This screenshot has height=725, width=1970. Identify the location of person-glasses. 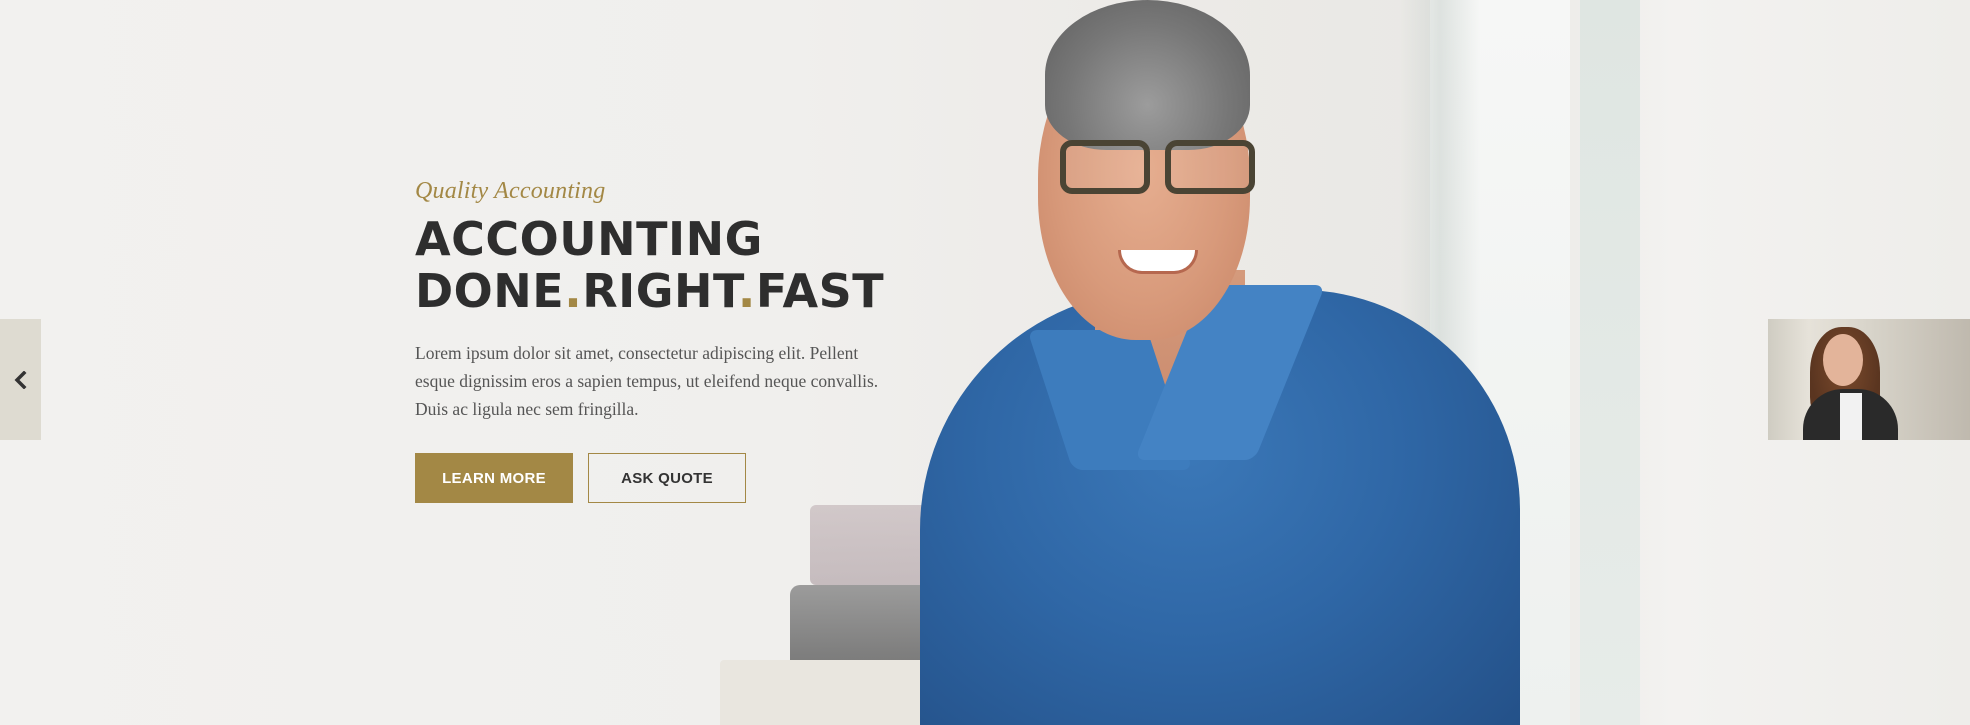
(1172, 169).